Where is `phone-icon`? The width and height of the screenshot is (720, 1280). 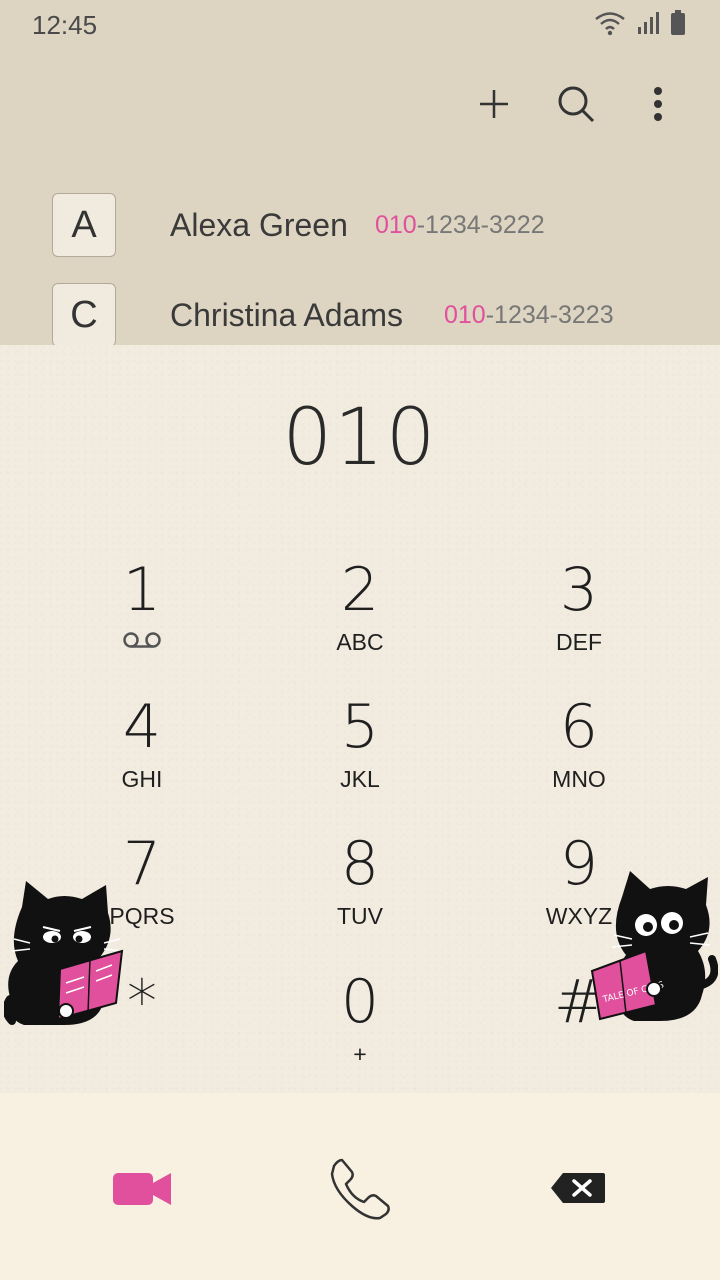
phone-icon is located at coordinates (360, 1189).